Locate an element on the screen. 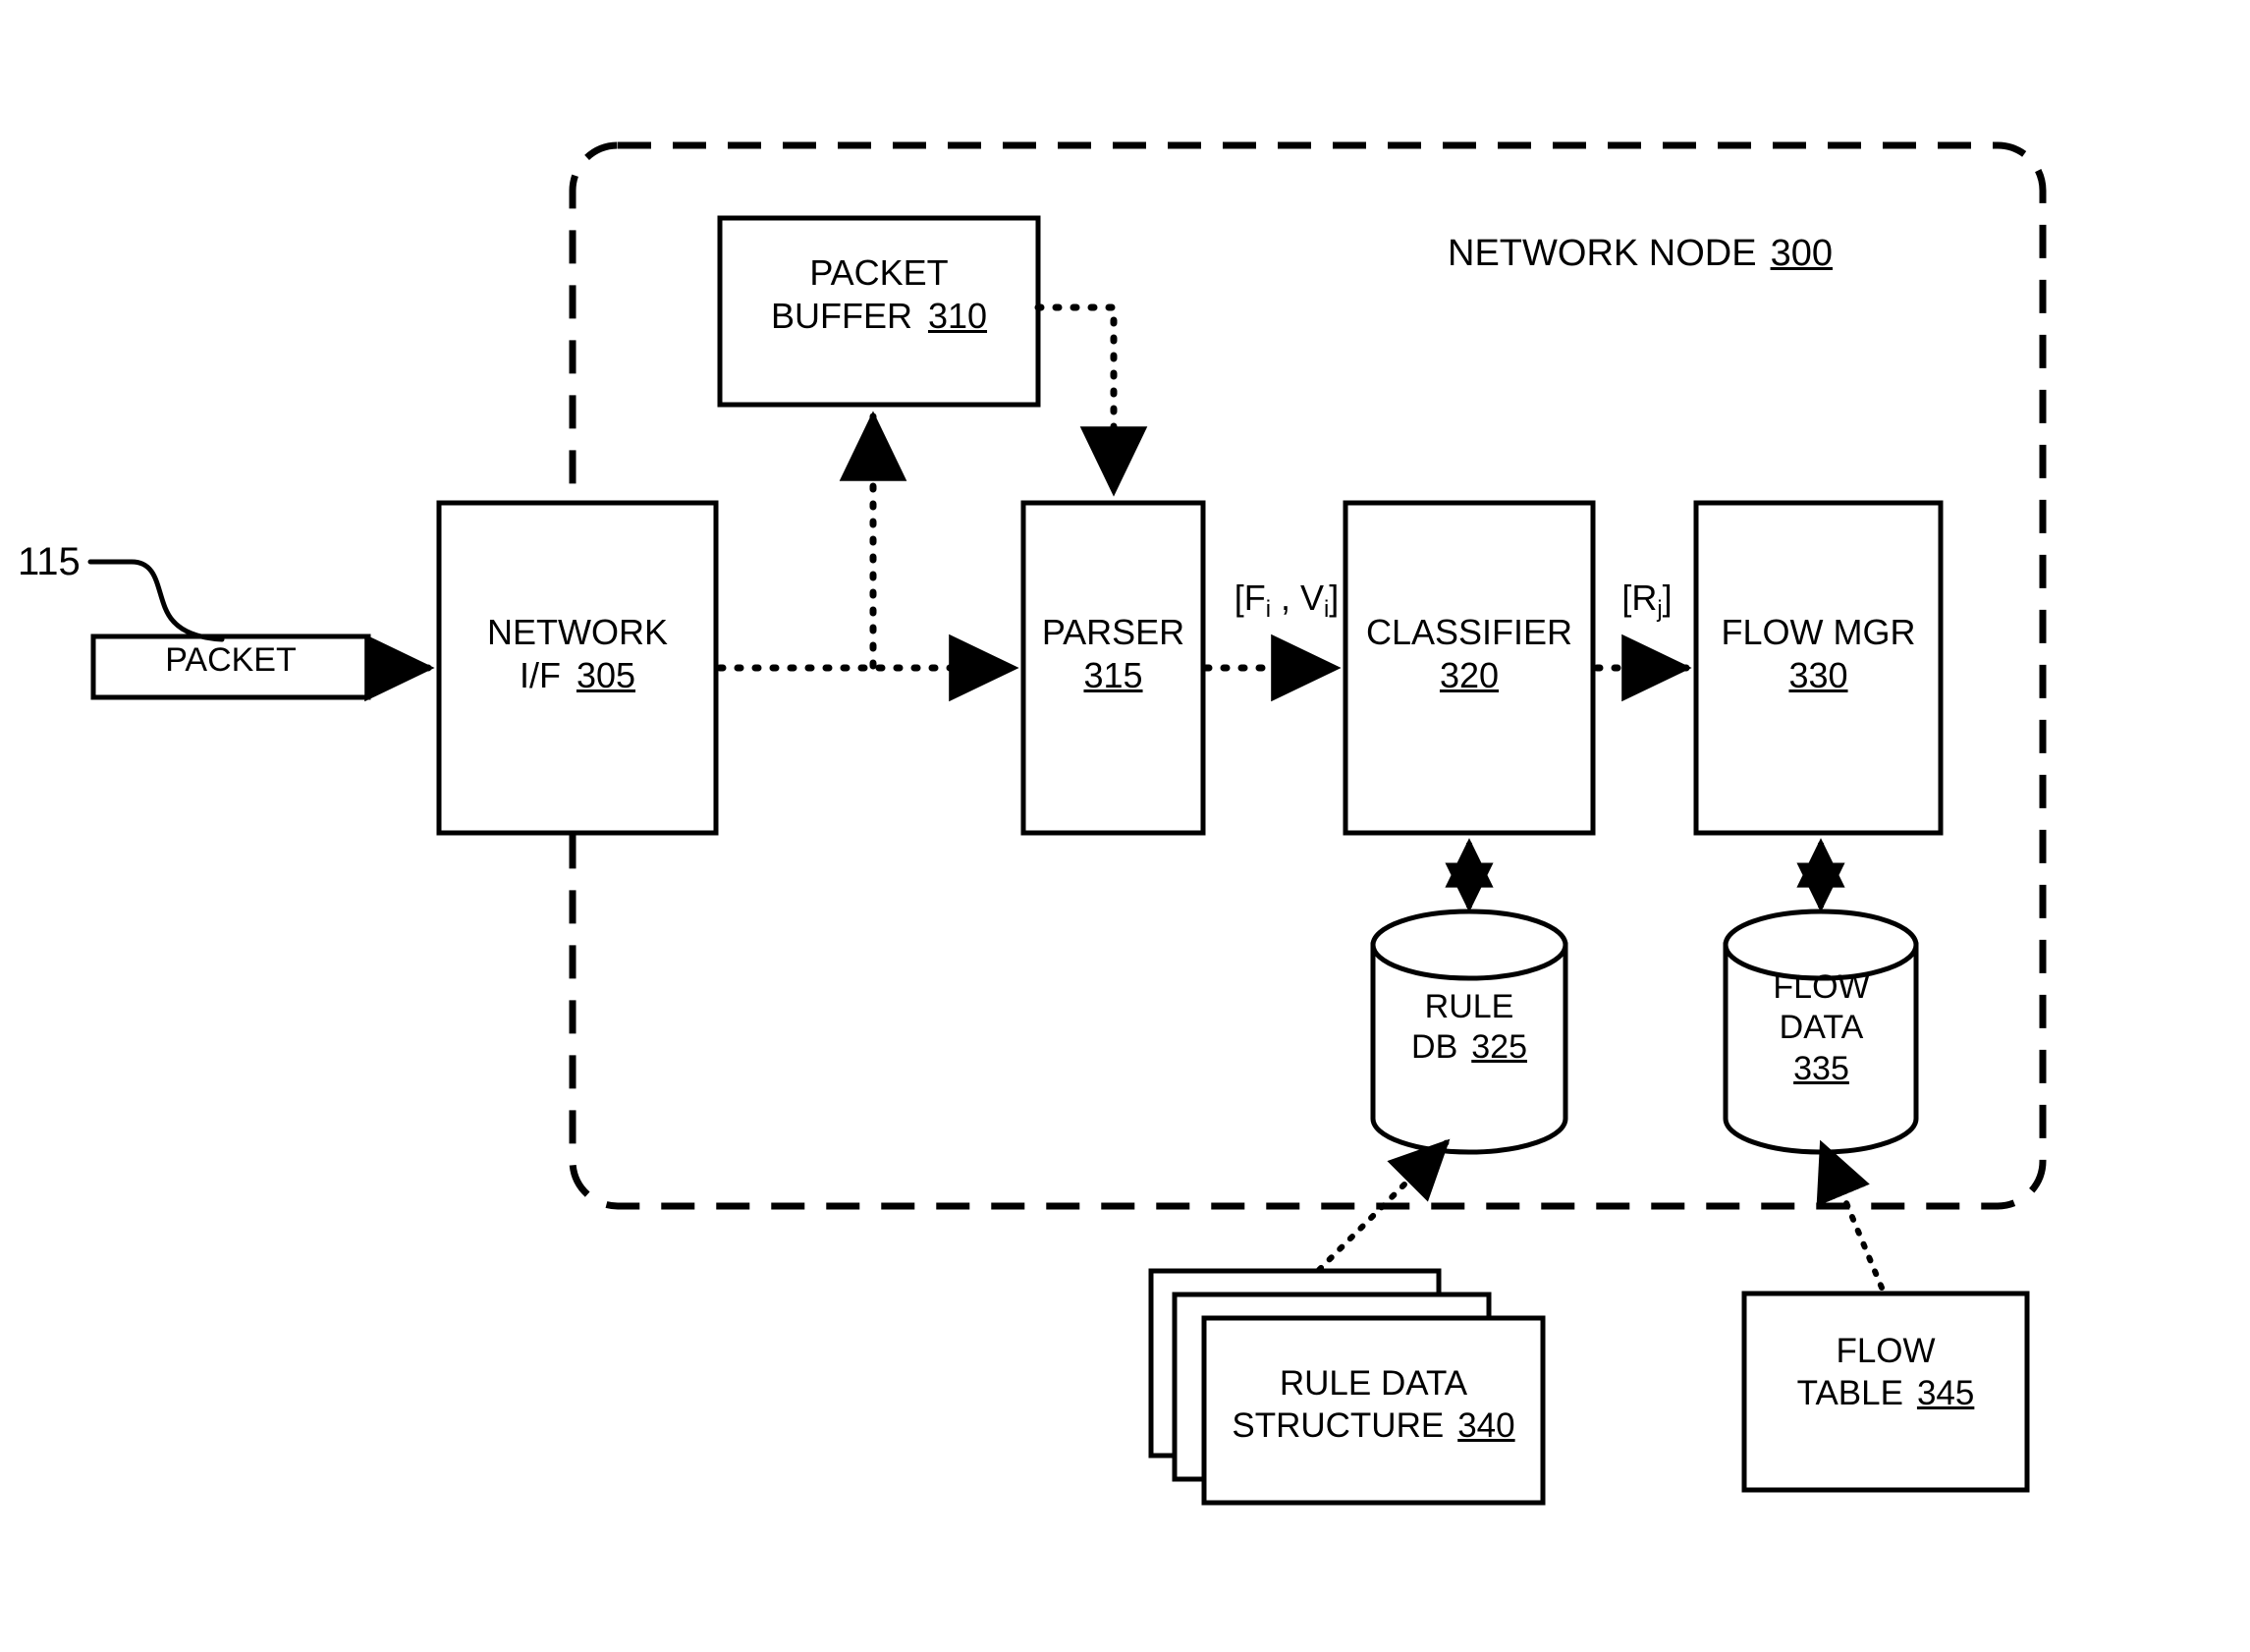  ref-115-leader-line is located at coordinates (156, 600).